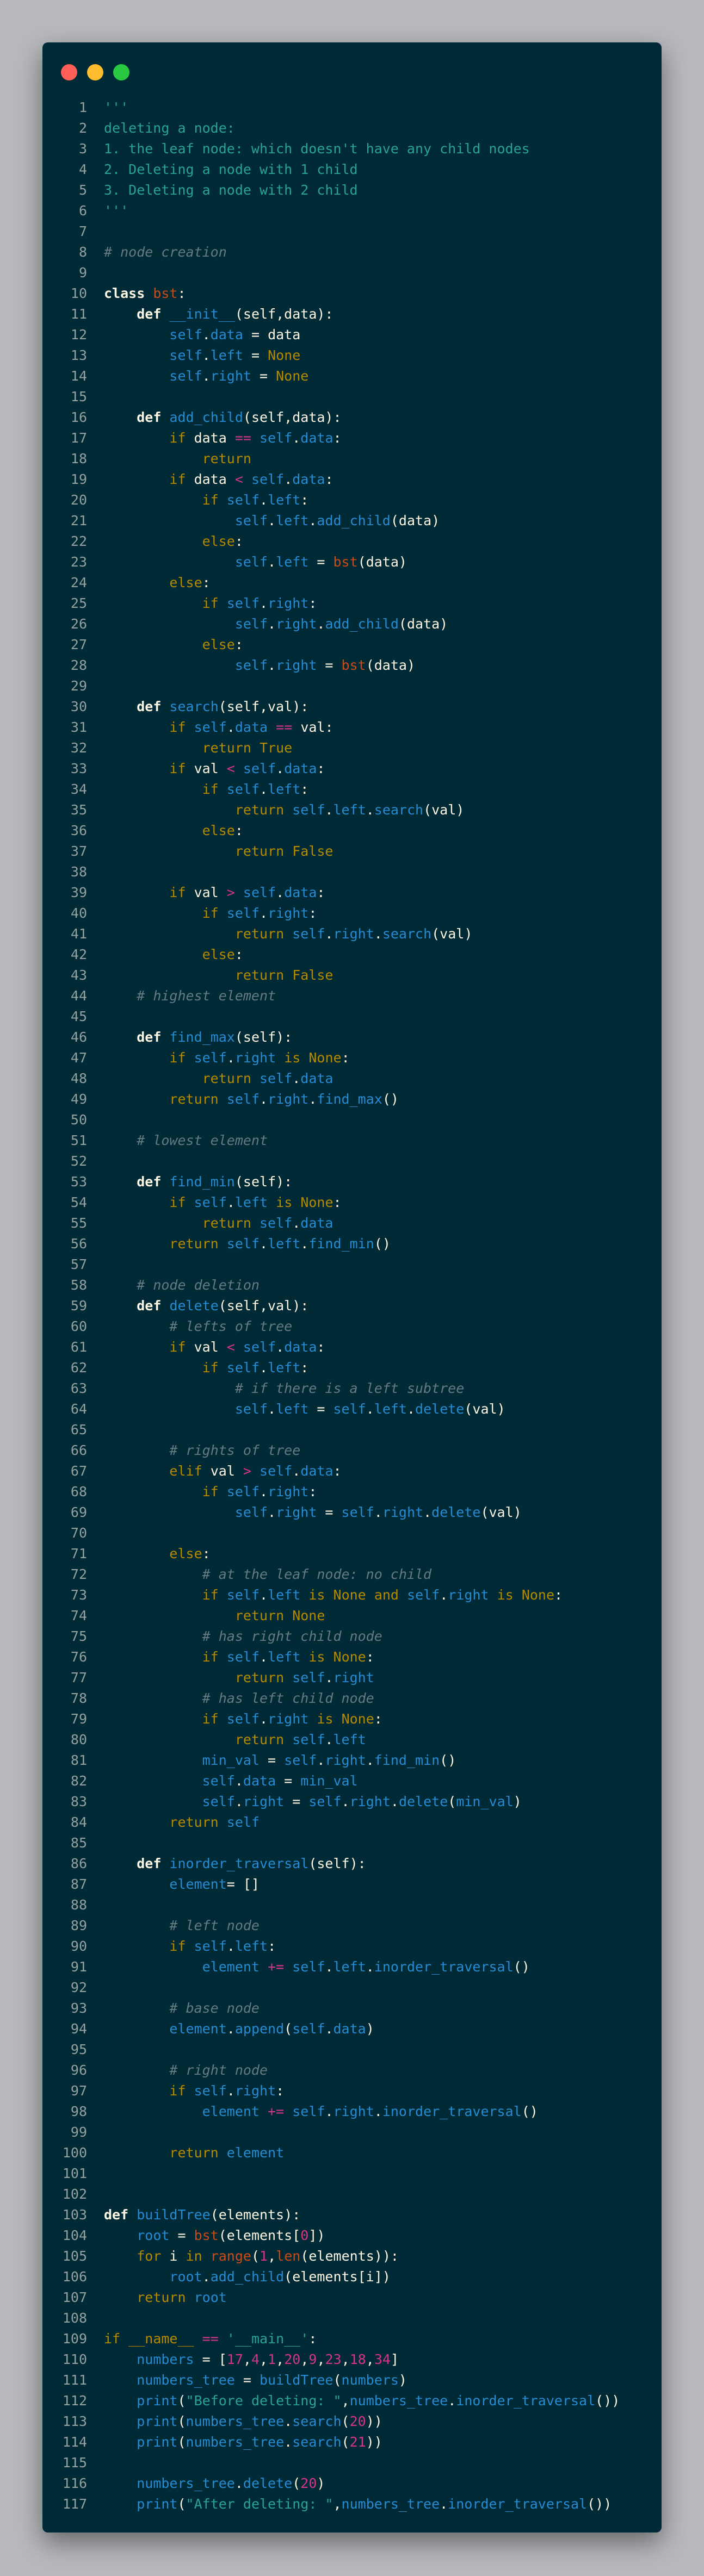 The image size is (704, 2576). Describe the element at coordinates (206, 376) in the screenshot. I see `line-content: self.right = None` at that location.